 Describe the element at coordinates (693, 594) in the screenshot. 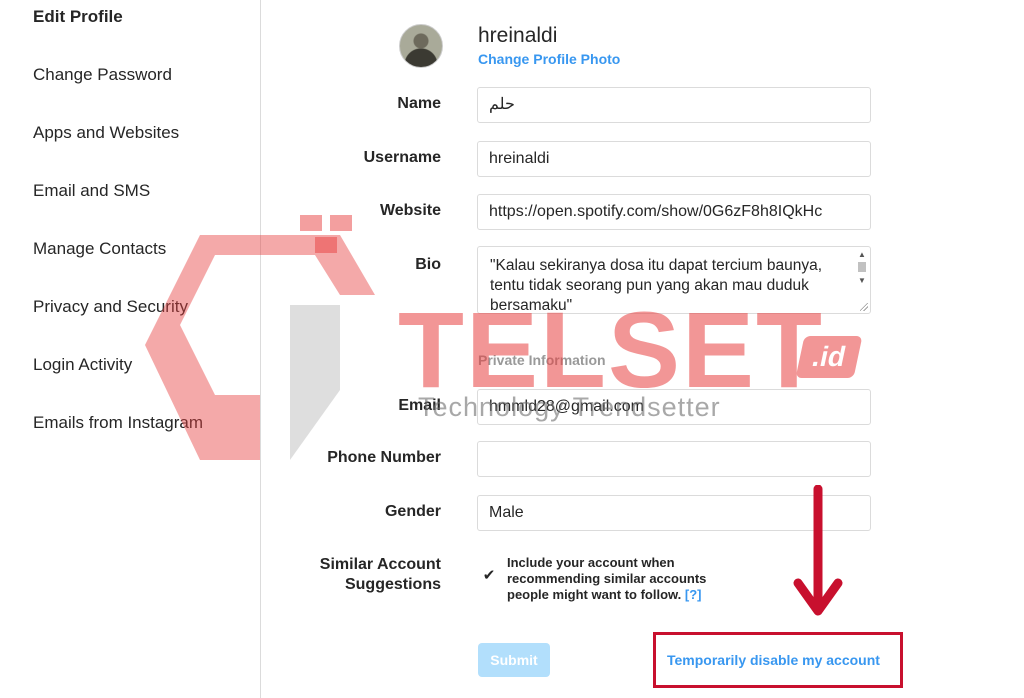

I see `help-link: [?]` at that location.